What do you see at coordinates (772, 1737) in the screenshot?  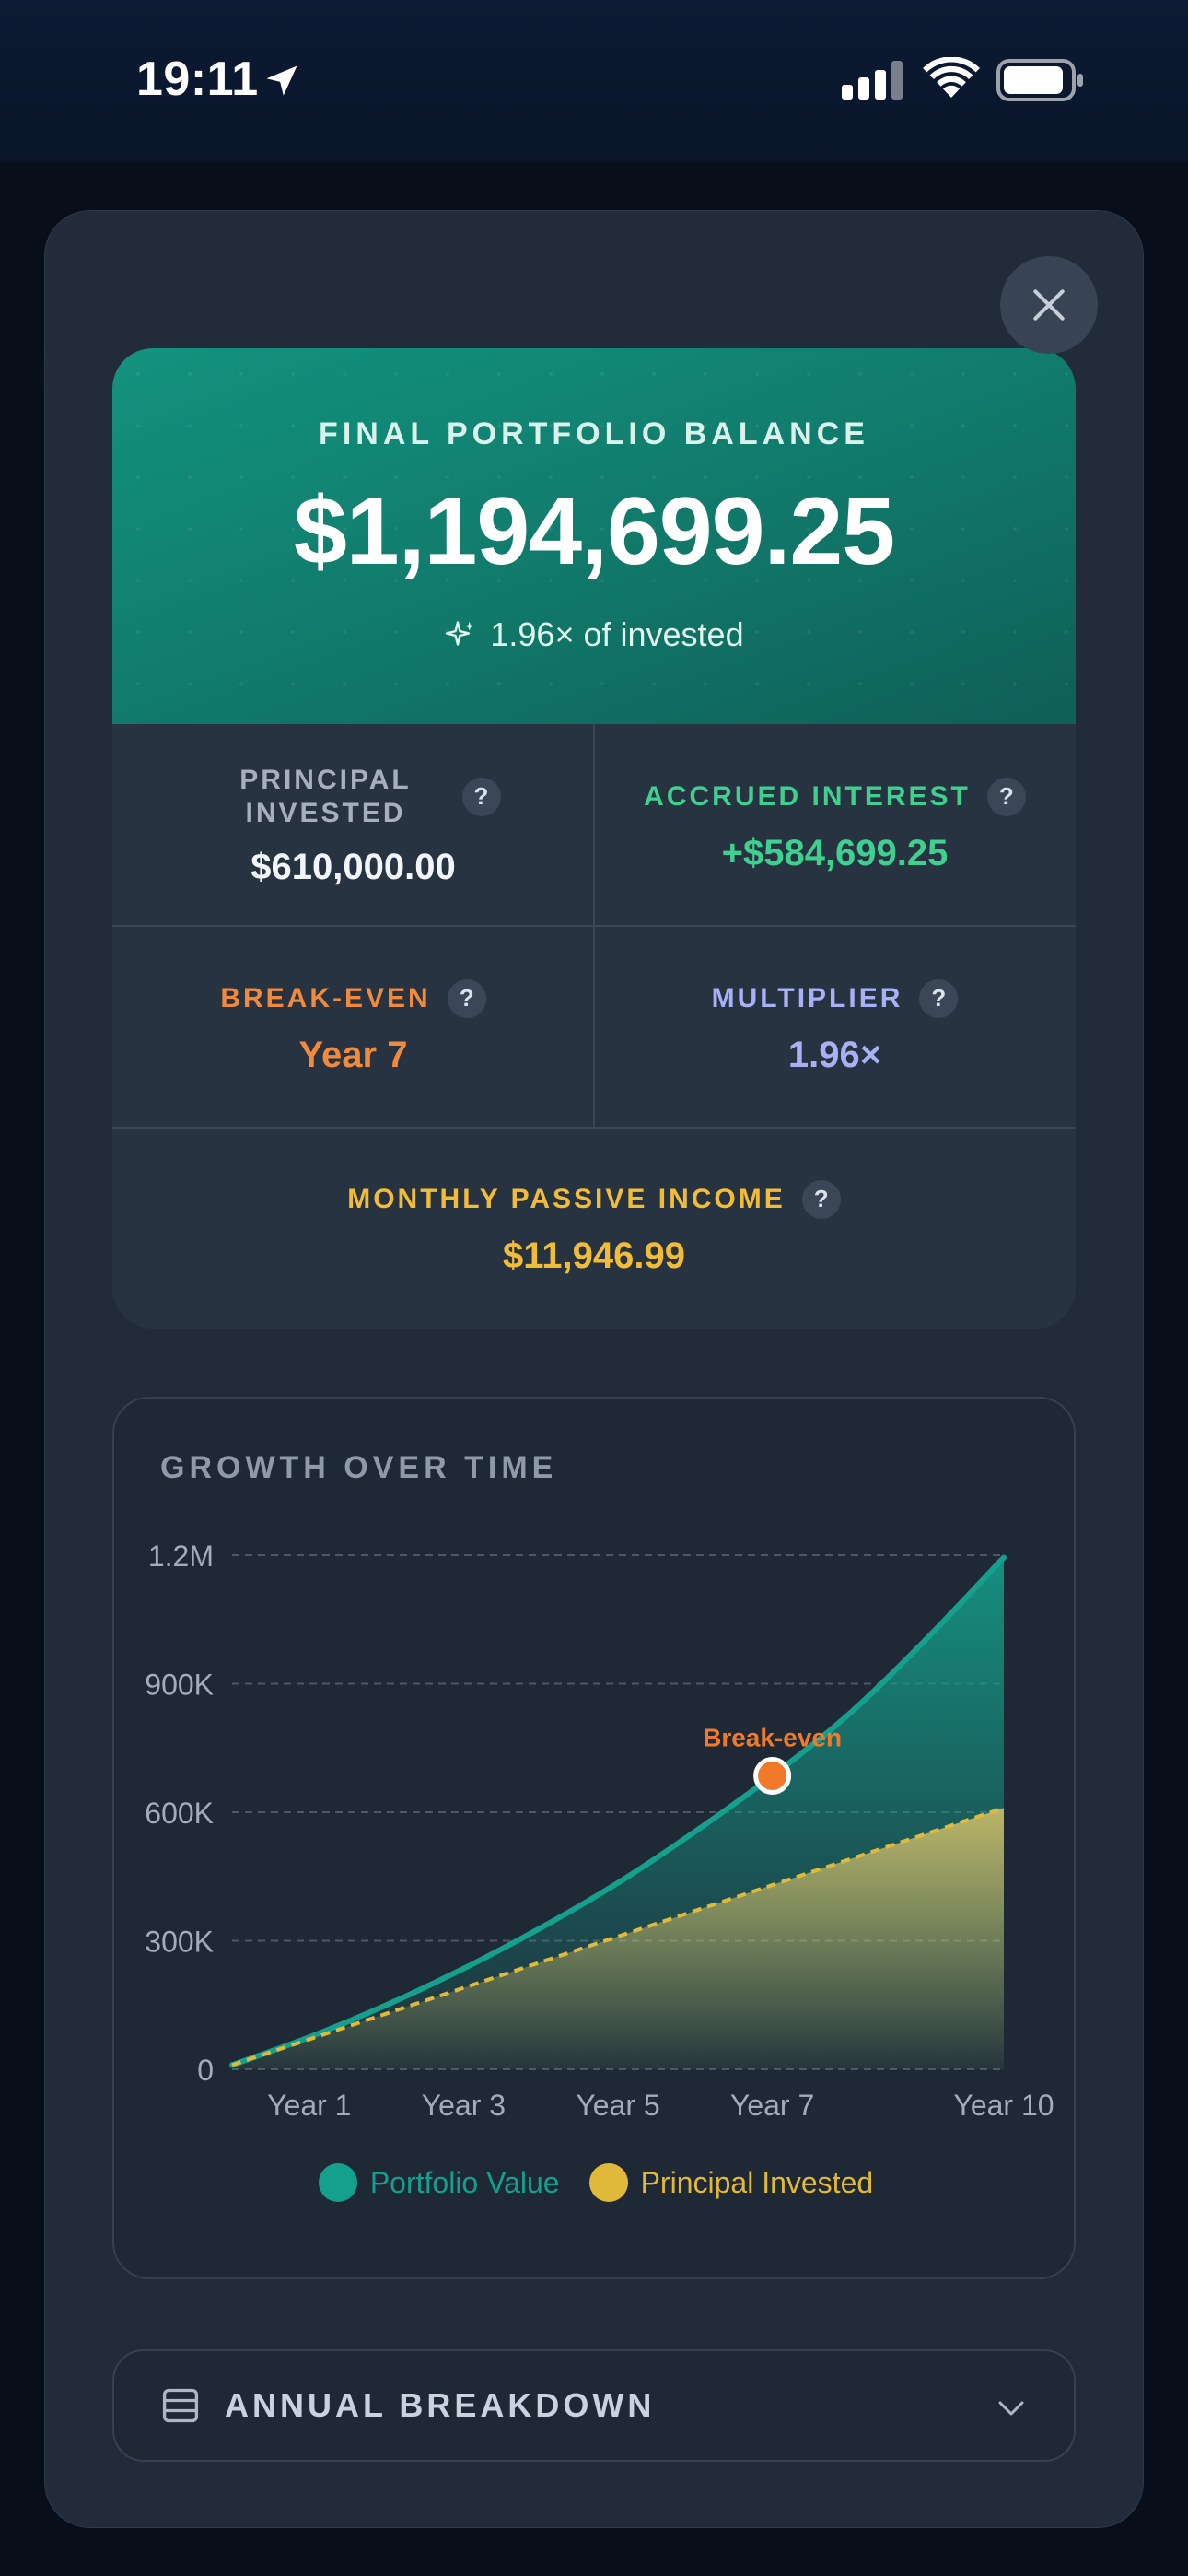 I see `breakeven-annotation-label: Break-even` at bounding box center [772, 1737].